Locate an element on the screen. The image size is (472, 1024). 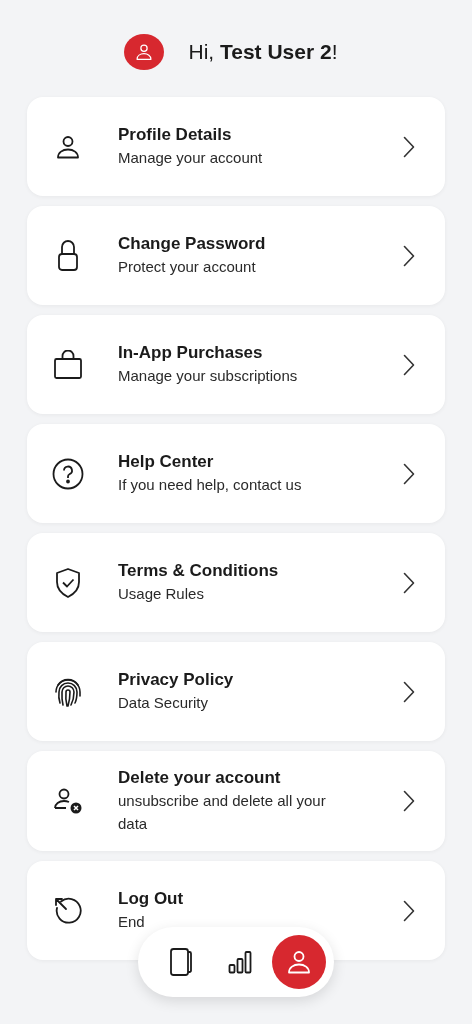
menu-card: Profile Details Manage your account is located at coordinates (236, 146).